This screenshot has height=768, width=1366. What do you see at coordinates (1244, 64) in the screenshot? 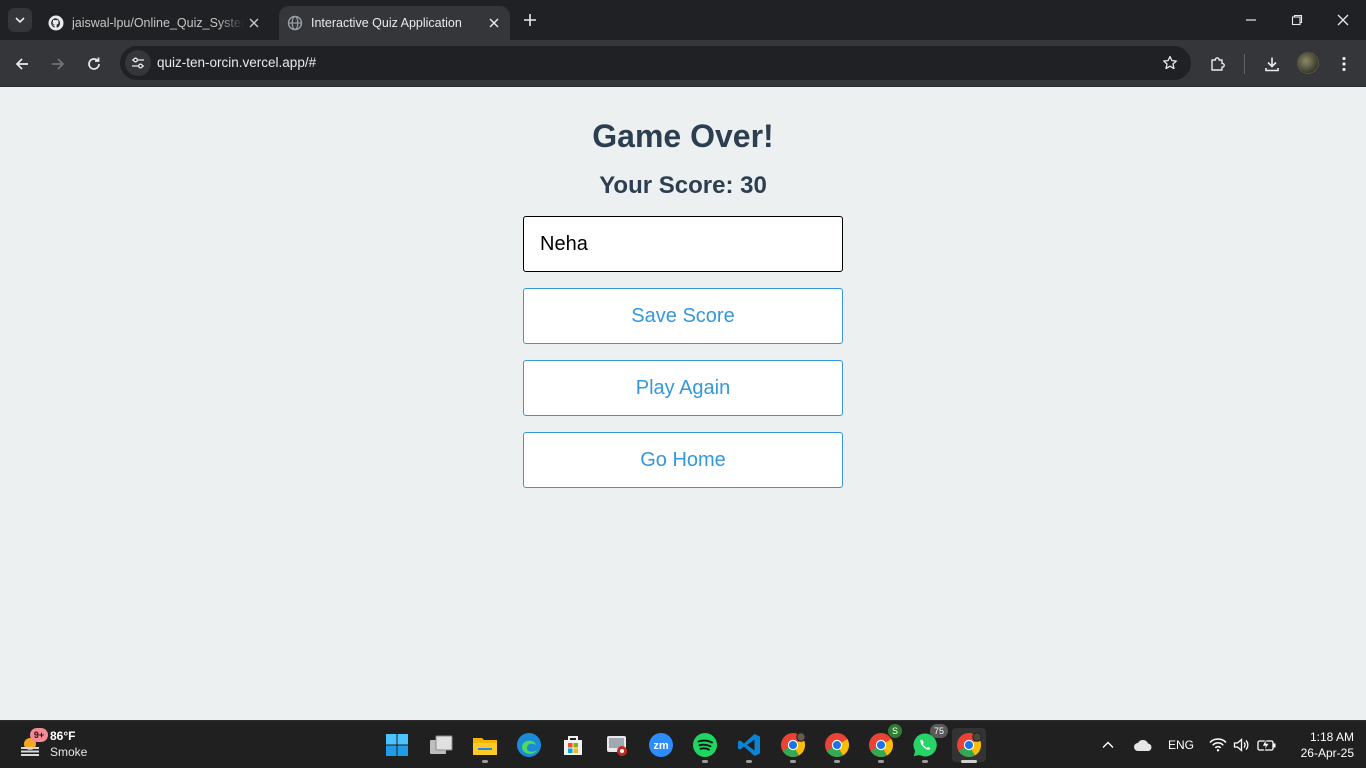
I see `toolbar-divider` at bounding box center [1244, 64].